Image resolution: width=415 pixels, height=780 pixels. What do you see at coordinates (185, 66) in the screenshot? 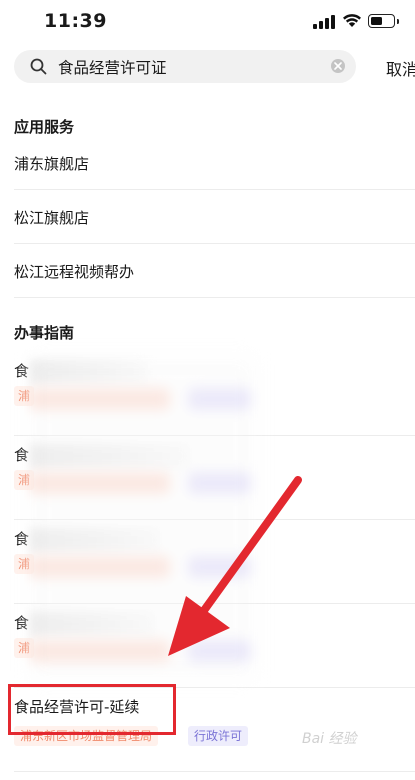
I see `search-input: 食品经营许可证` at bounding box center [185, 66].